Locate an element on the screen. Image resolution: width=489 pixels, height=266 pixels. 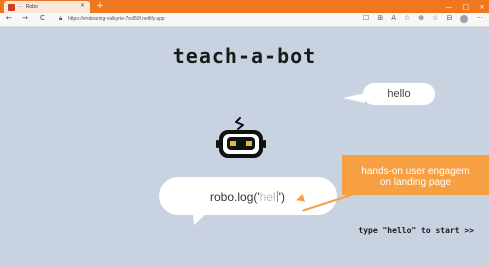
new-tab-button: + is located at coordinates (100, 6).